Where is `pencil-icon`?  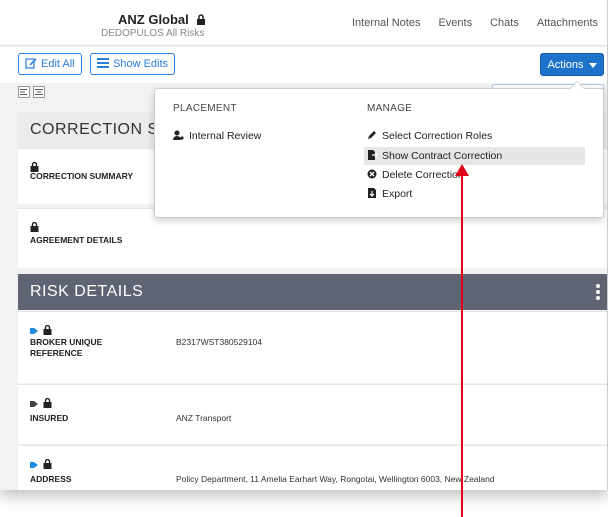 pencil-icon is located at coordinates (372, 136).